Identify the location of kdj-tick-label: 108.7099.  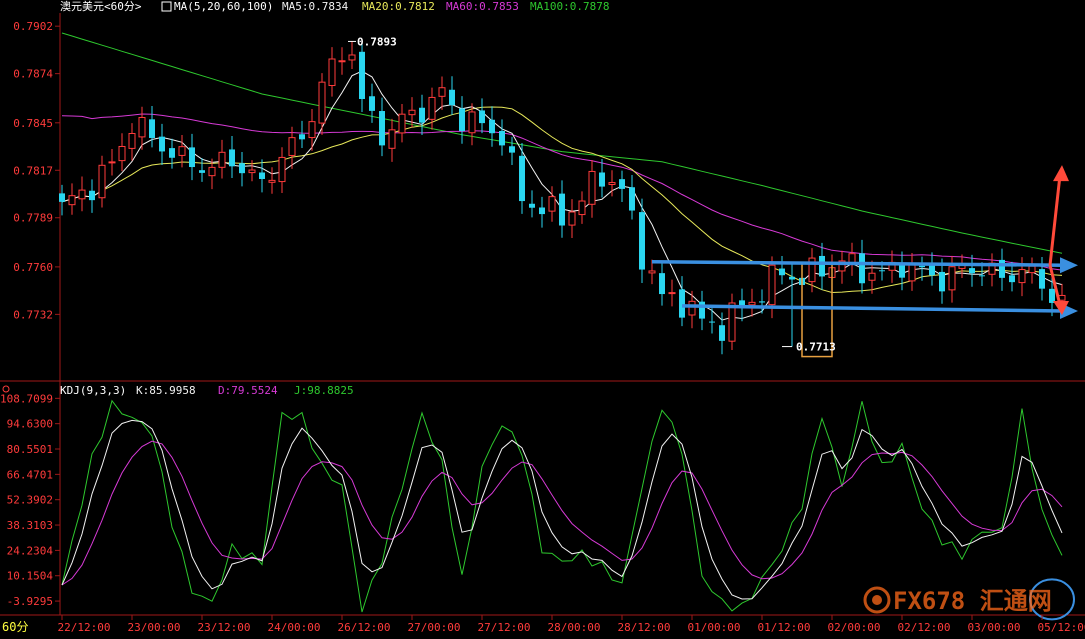
(26, 398).